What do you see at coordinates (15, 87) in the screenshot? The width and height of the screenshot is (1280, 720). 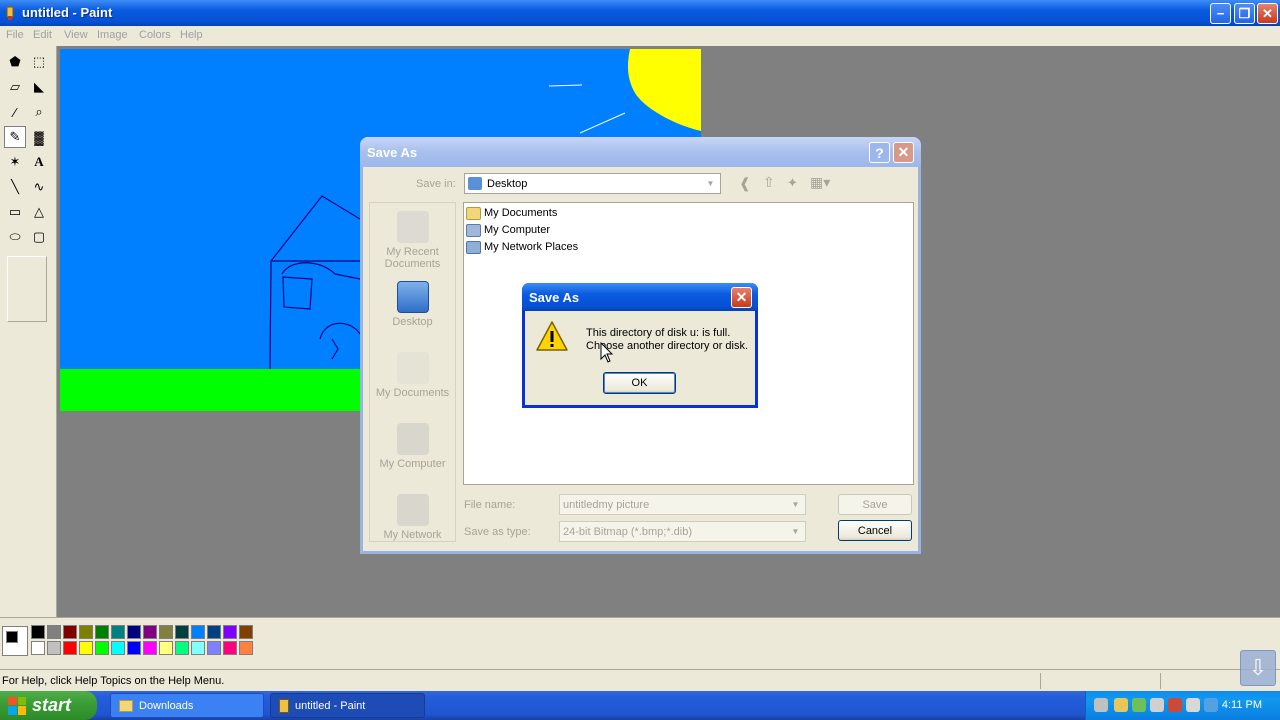 I see `eraser-icon: ▱` at bounding box center [15, 87].